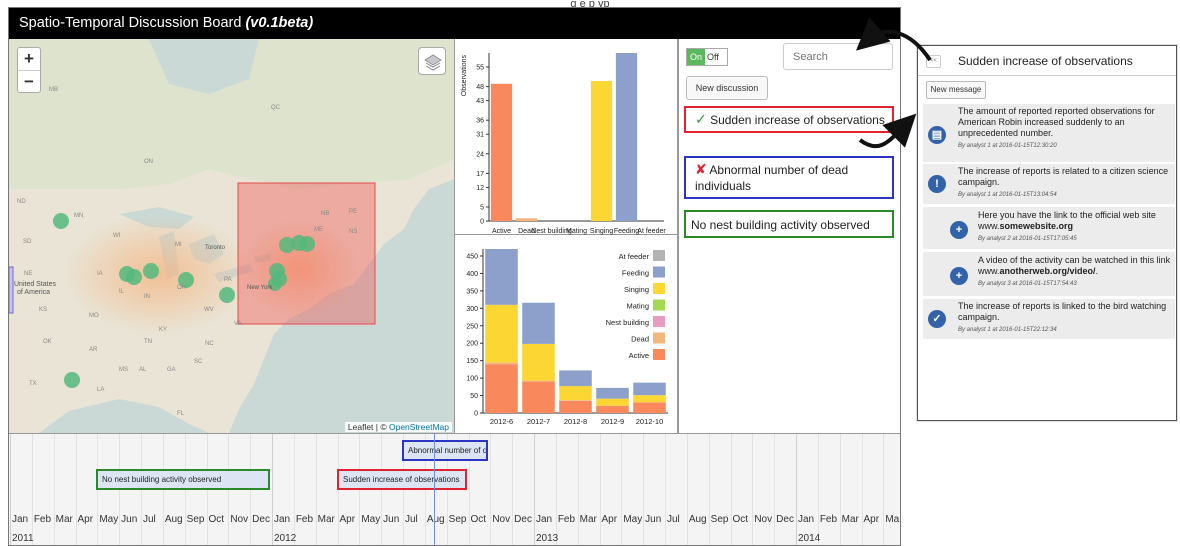 Image resolution: width=1180 pixels, height=546 pixels. I want to click on x-tick-label: Mating, so click(576, 231).